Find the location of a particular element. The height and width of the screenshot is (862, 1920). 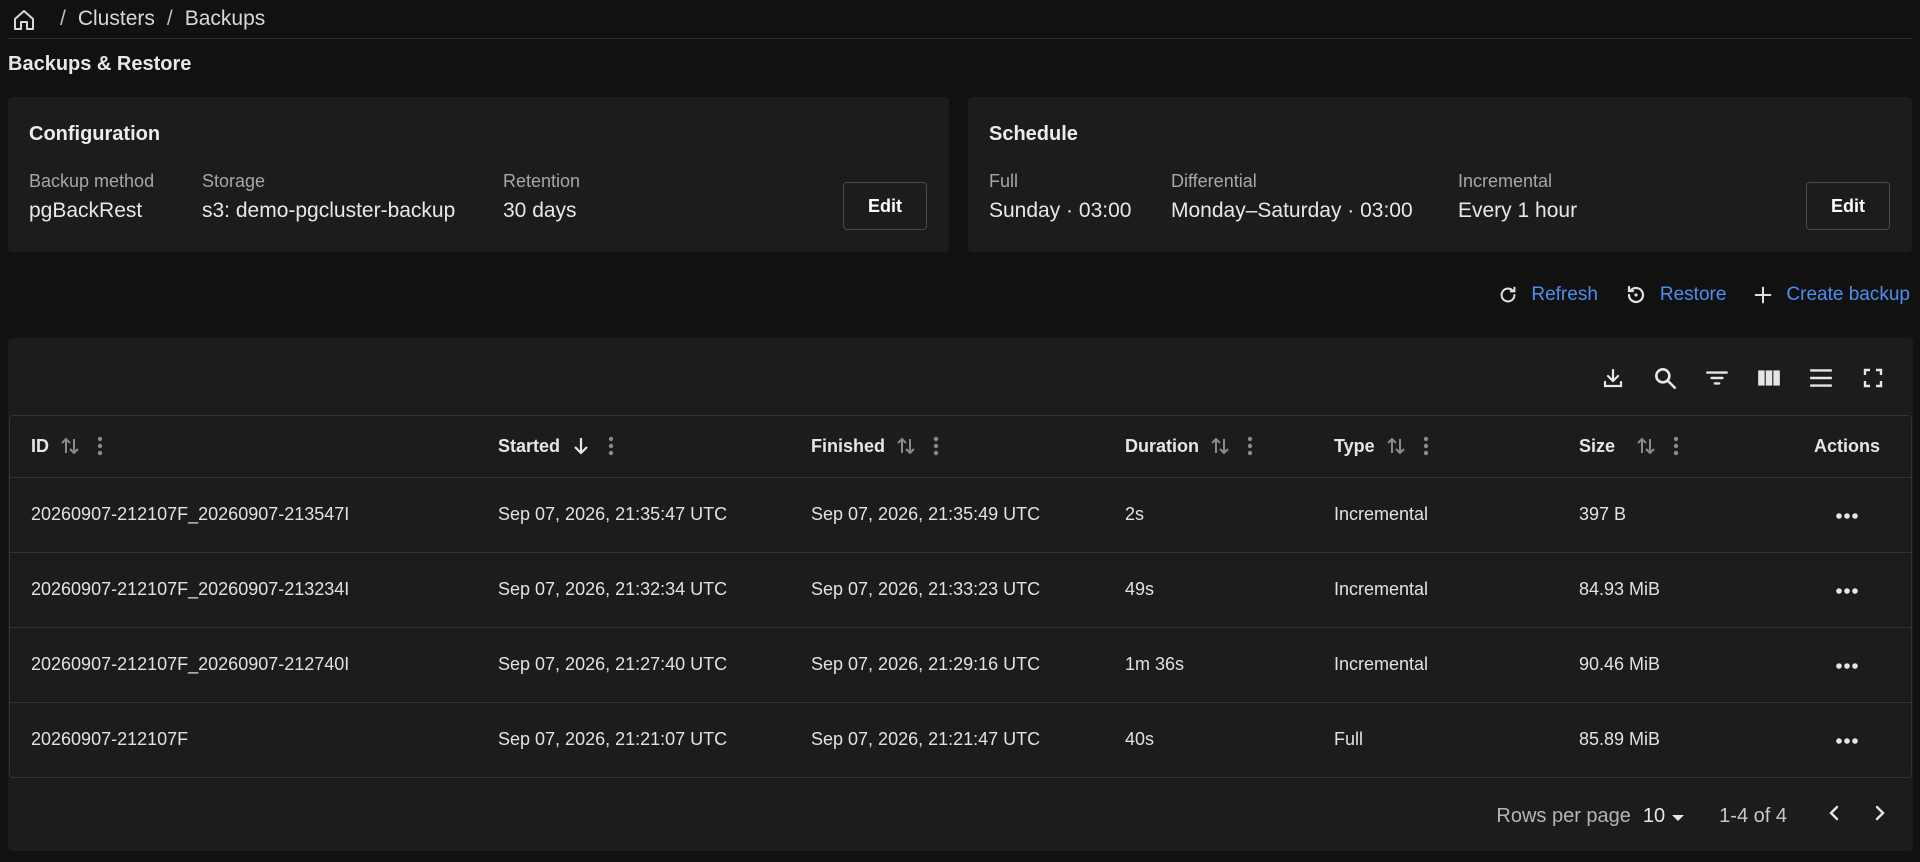

column-header-actions: Actions is located at coordinates (1847, 447).